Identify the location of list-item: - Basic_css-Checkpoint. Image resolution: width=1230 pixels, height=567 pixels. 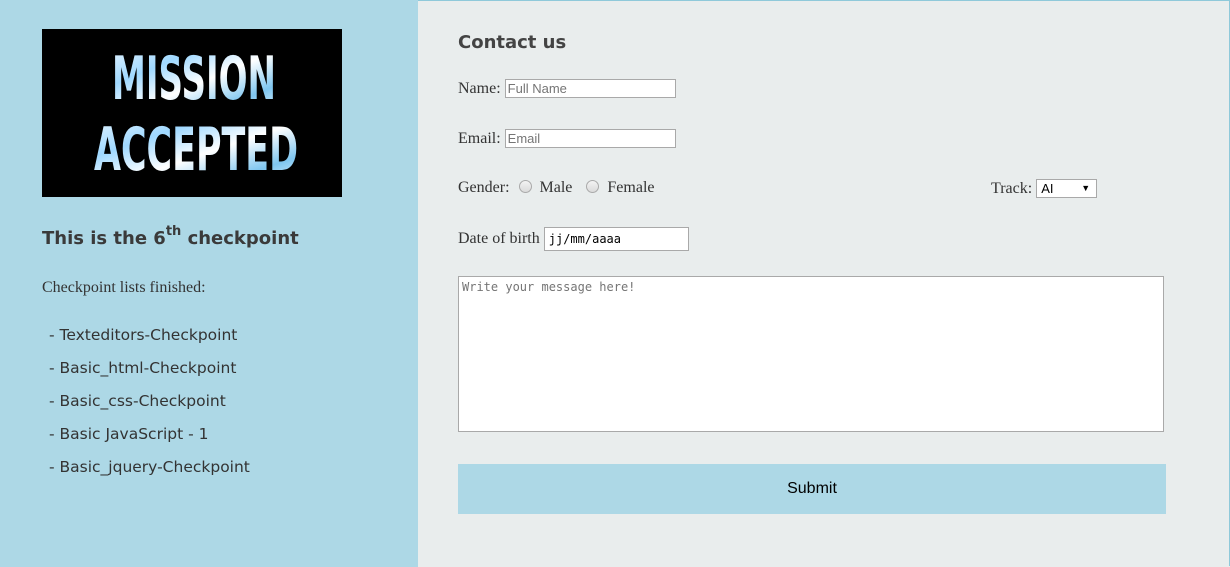
(137, 401).